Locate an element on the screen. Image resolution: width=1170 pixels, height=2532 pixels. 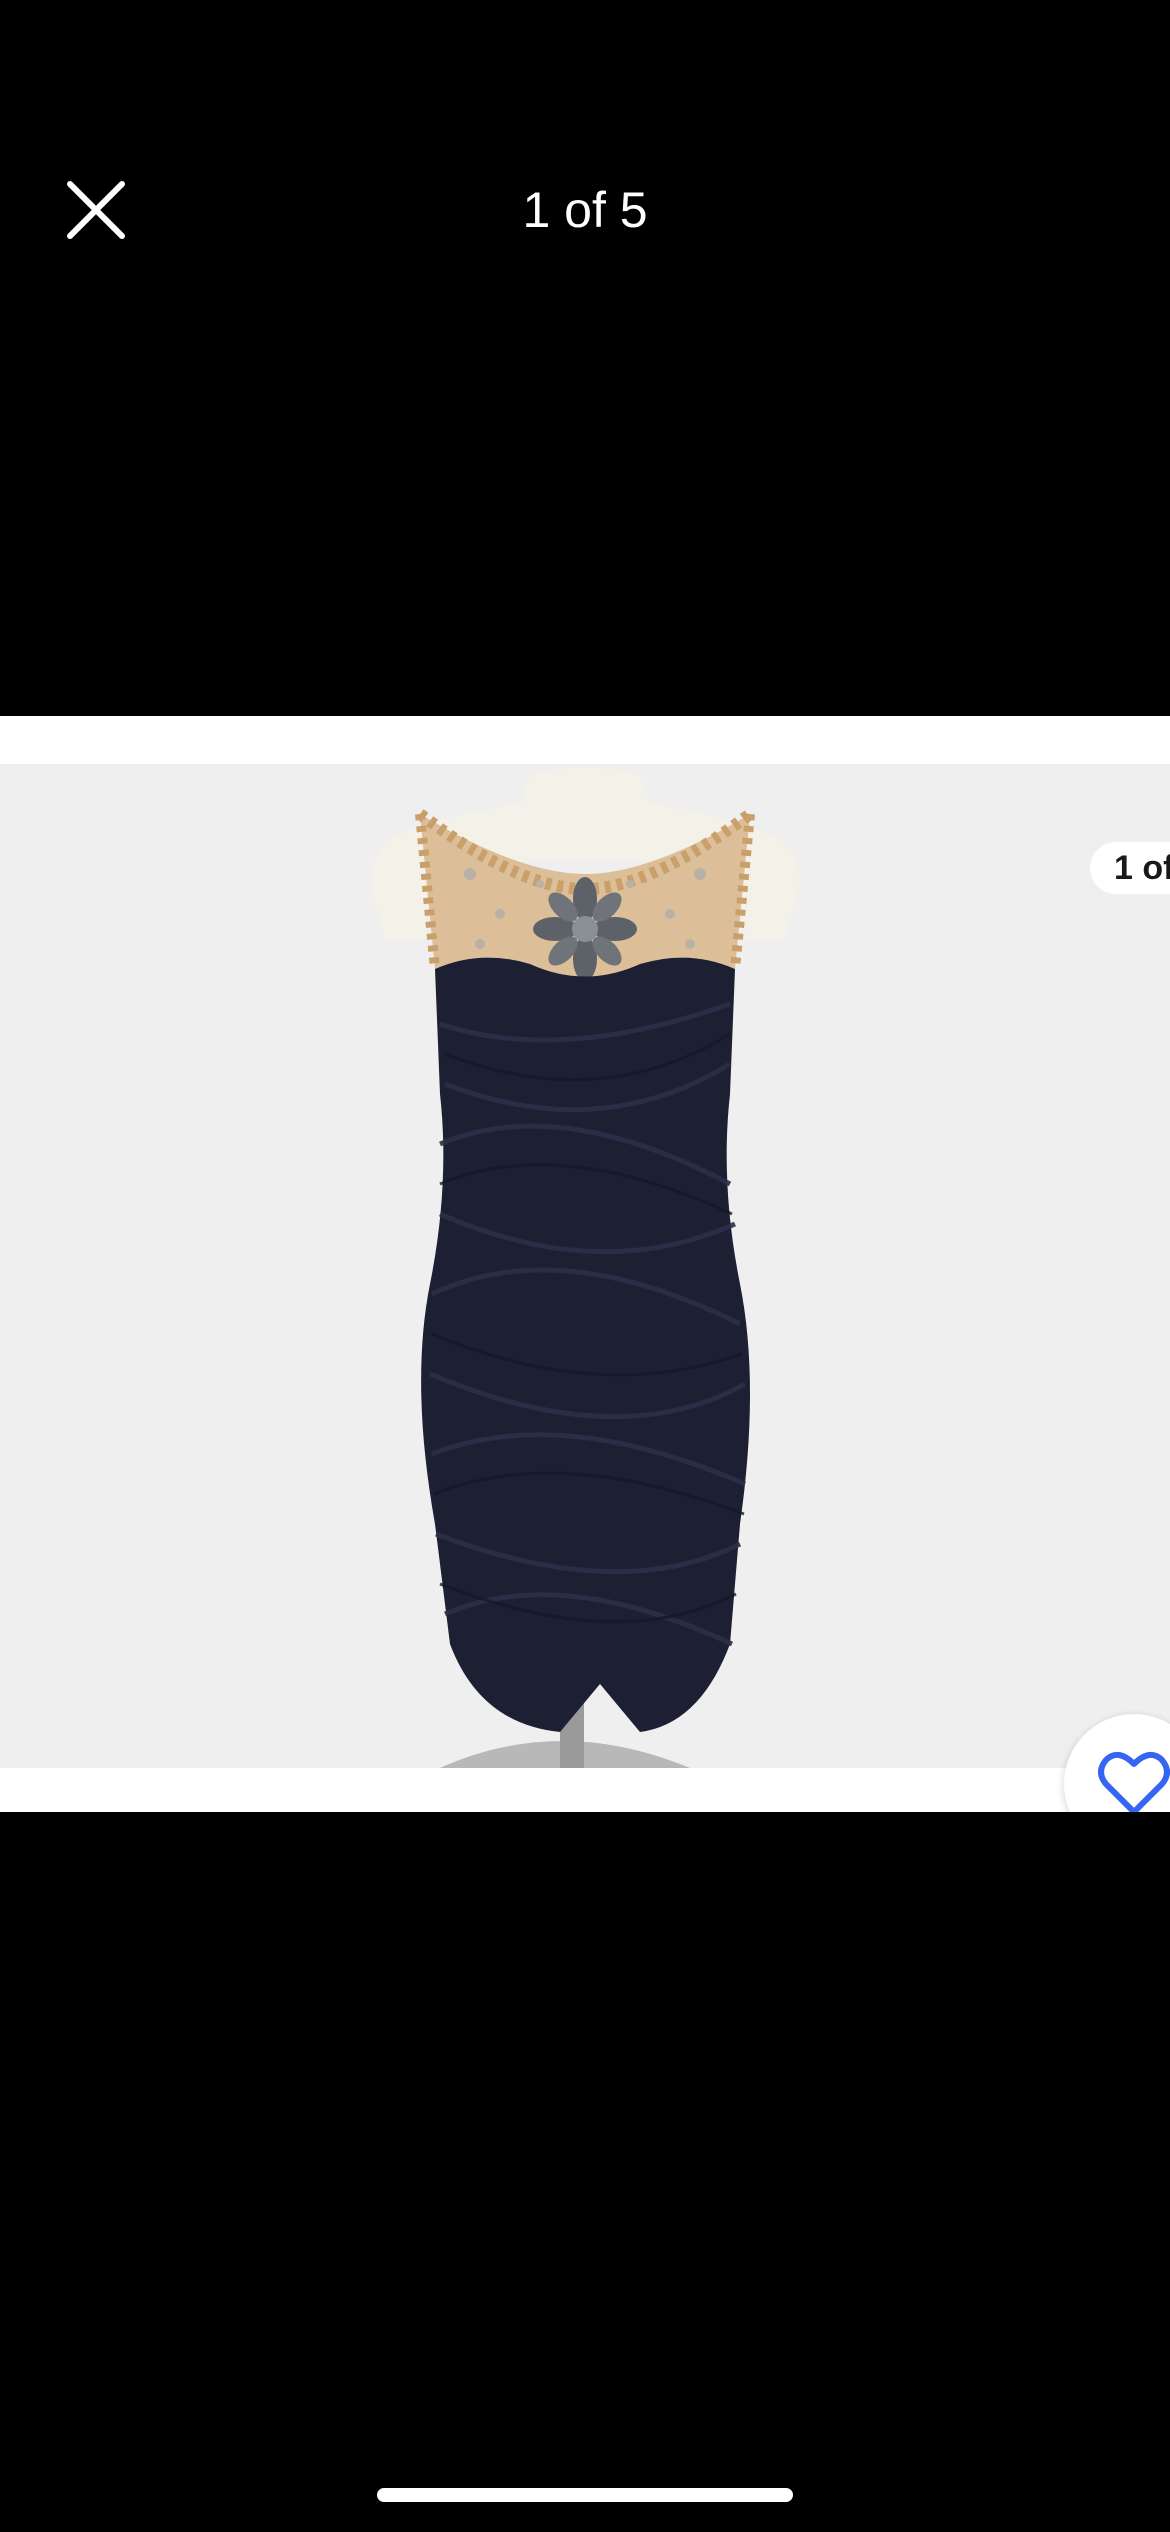
home-indicator is located at coordinates (585, 2495).